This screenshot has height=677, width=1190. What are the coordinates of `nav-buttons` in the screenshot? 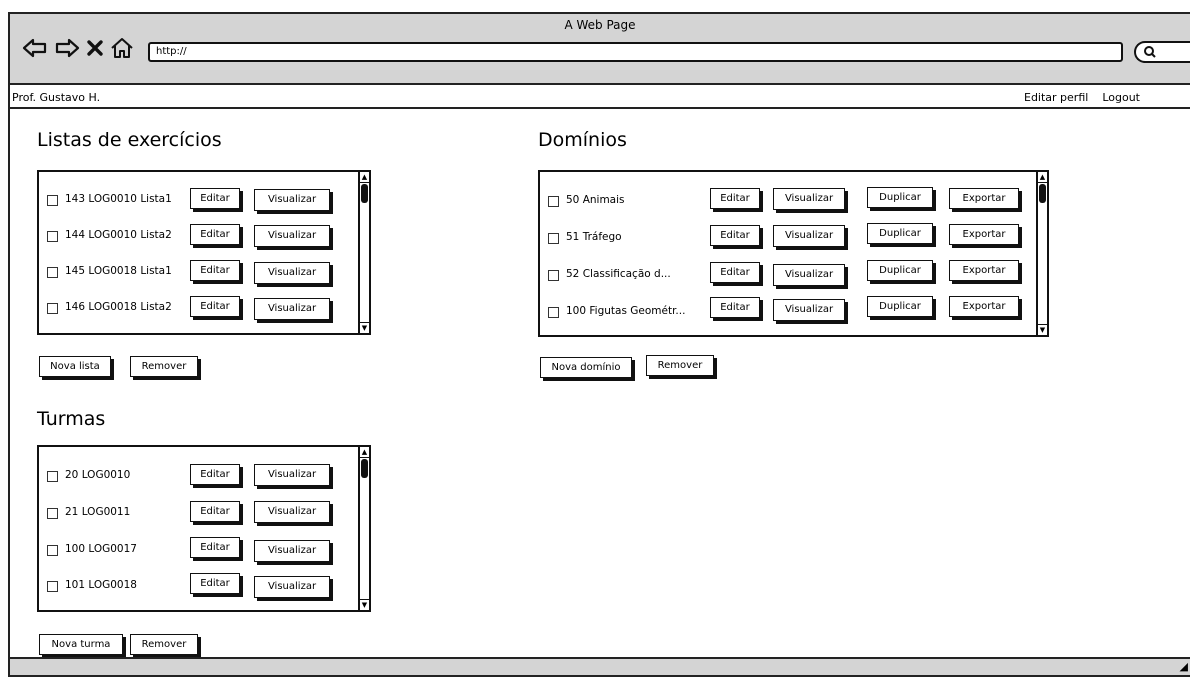 It's located at (78, 48).